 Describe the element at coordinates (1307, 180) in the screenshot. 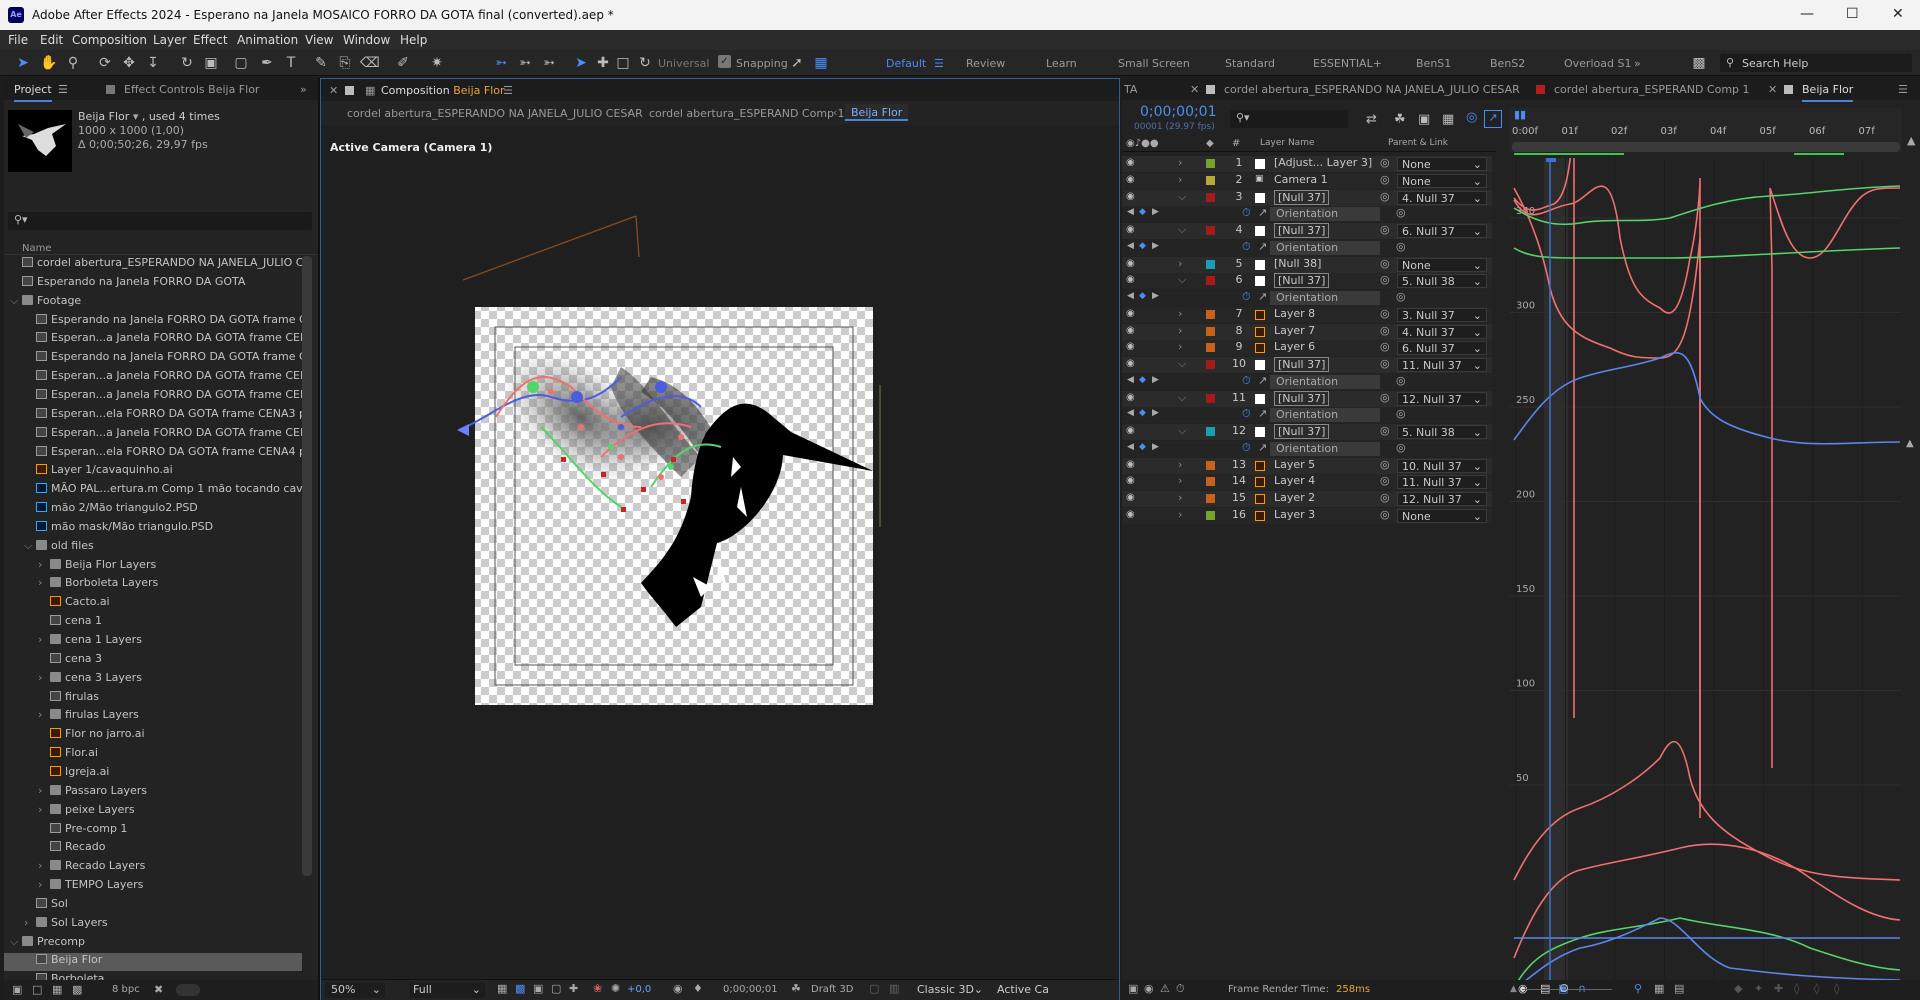

I see `layer-row: ◉ › 2 ▣ Camera 1 ◎ None ⌄` at that location.